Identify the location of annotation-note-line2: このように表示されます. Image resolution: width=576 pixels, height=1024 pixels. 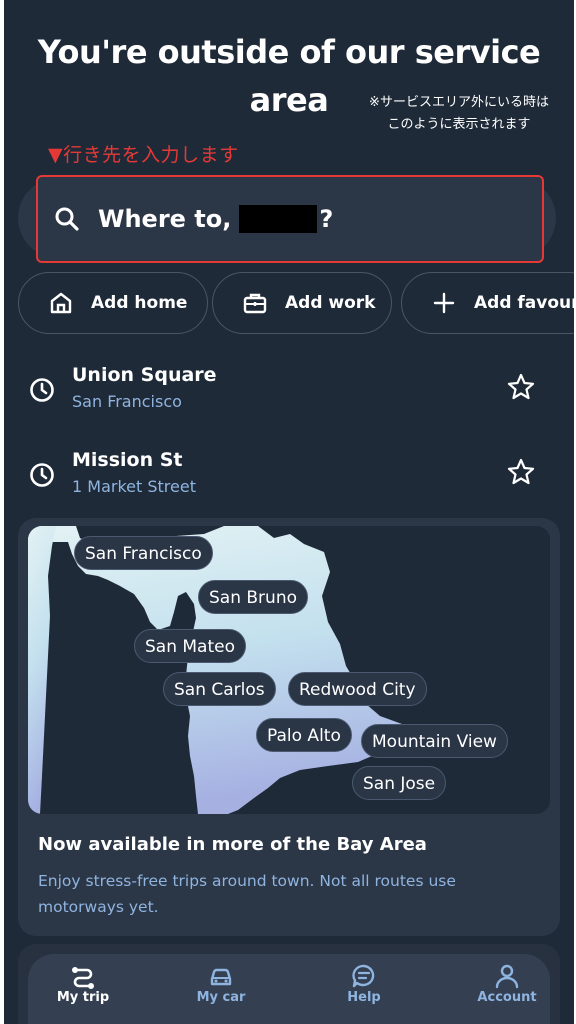
(459, 124).